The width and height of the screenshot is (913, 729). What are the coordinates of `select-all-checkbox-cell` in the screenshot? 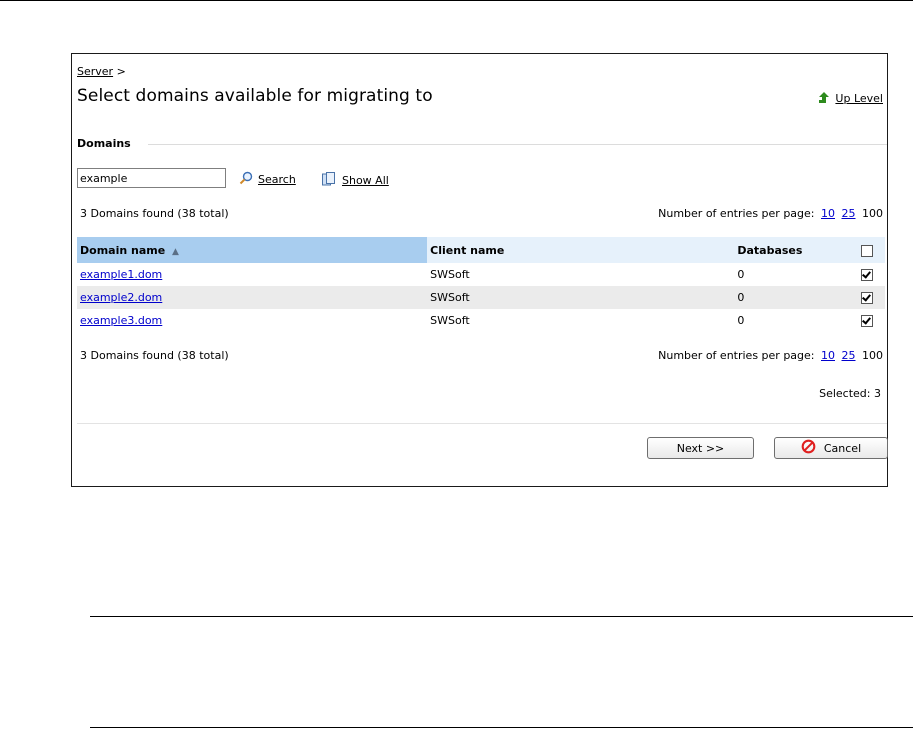 It's located at (867, 250).